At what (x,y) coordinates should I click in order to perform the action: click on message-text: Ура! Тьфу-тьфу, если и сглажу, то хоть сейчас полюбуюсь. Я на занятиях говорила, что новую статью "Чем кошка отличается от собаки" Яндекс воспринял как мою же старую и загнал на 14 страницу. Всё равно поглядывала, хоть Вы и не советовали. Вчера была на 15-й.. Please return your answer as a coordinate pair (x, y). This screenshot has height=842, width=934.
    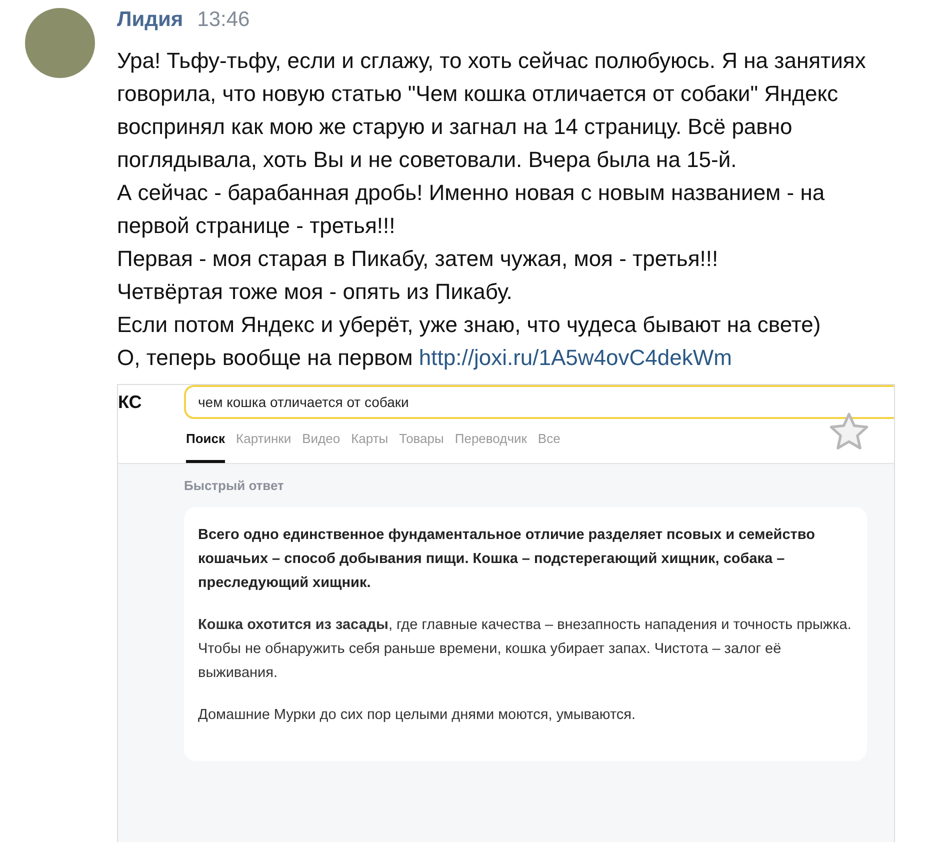
    Looking at the image, I should click on (492, 110).